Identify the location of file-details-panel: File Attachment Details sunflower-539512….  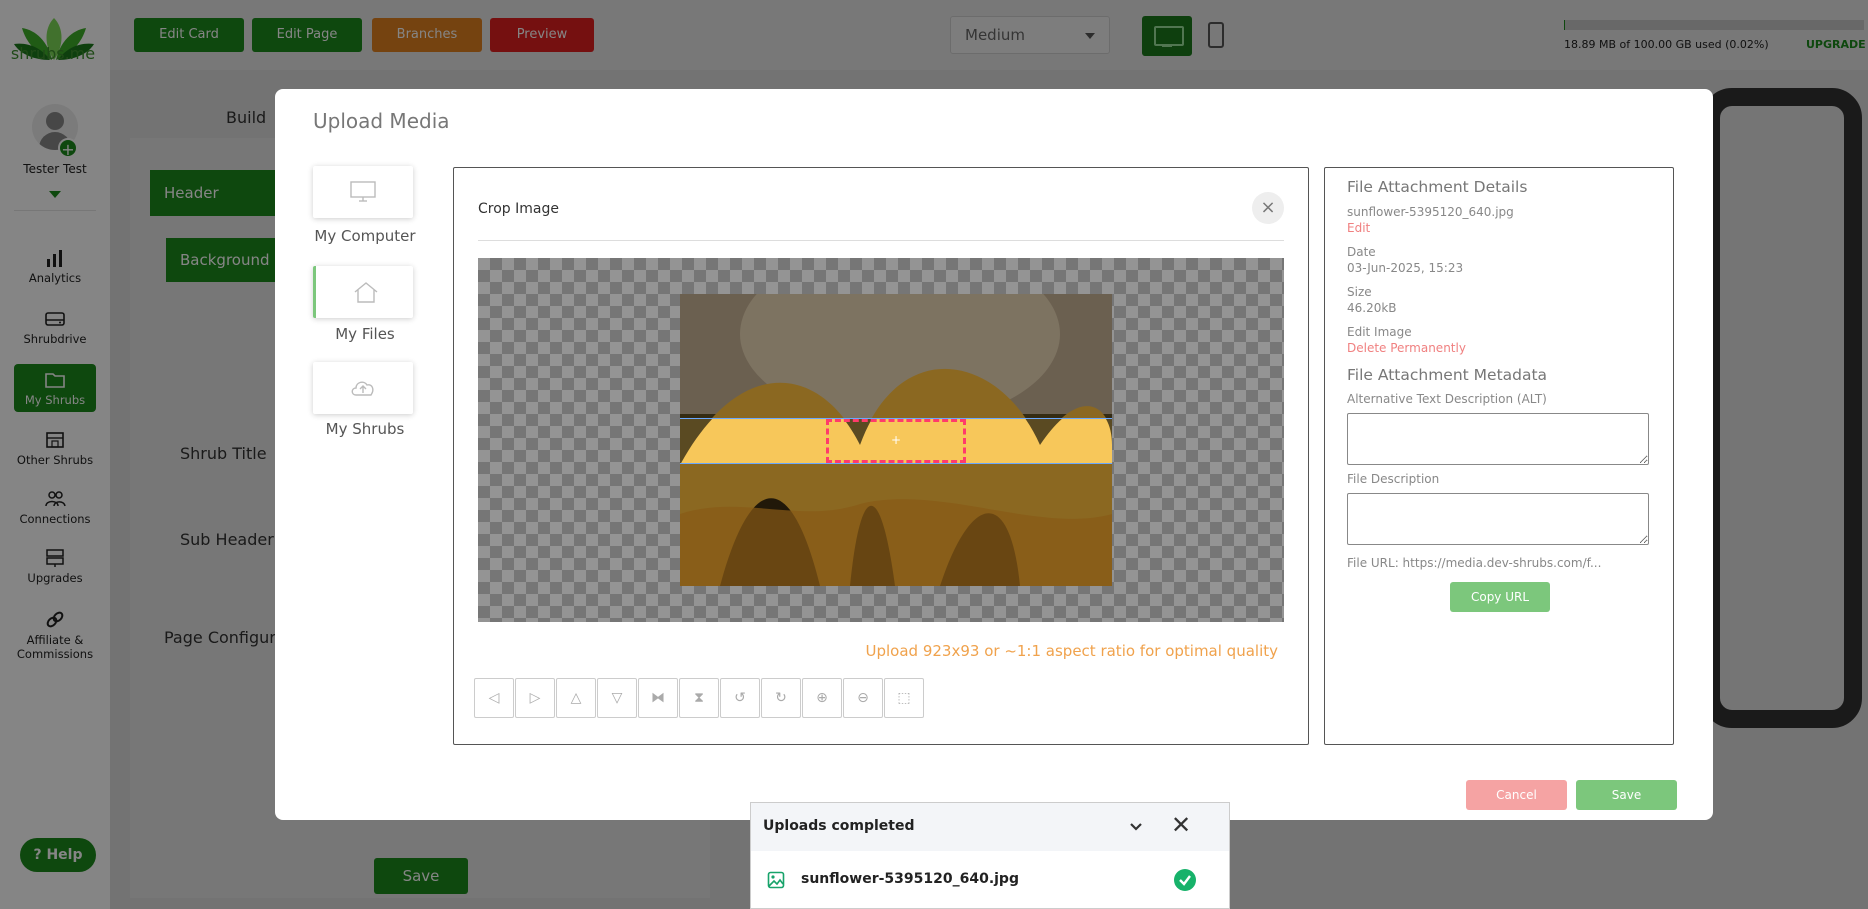
(1499, 456).